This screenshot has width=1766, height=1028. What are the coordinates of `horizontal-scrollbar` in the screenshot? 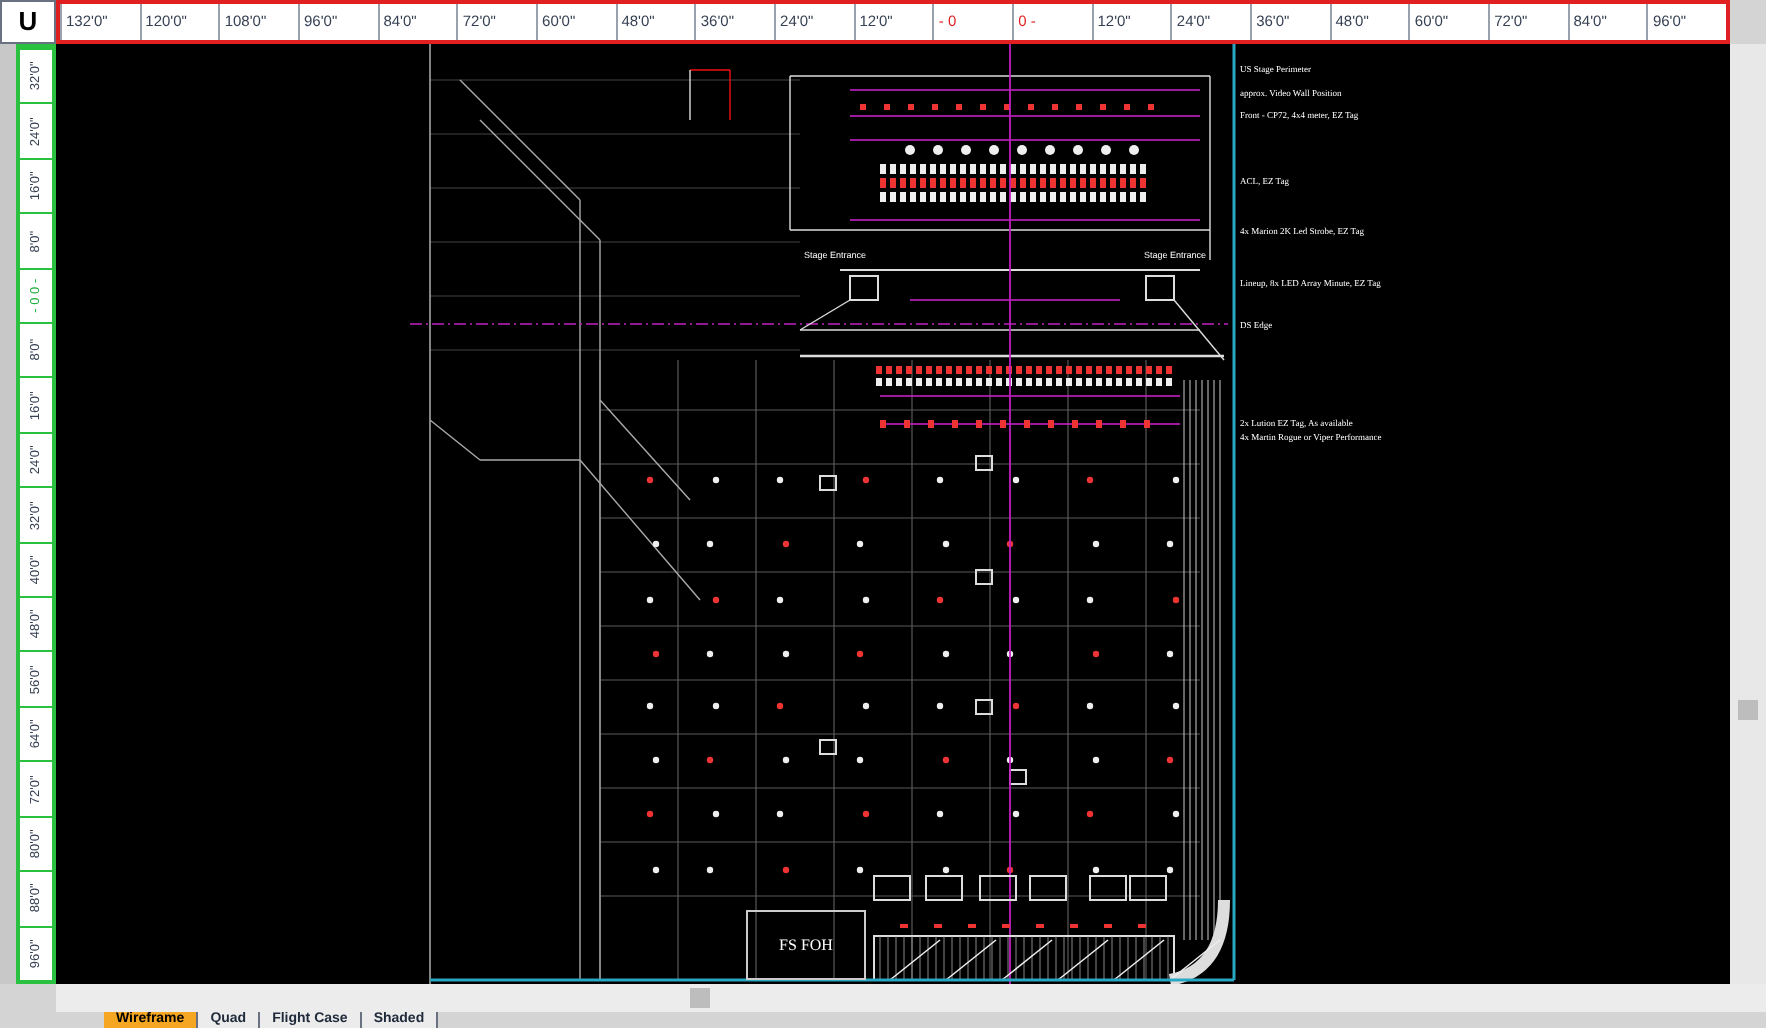 It's located at (911, 998).